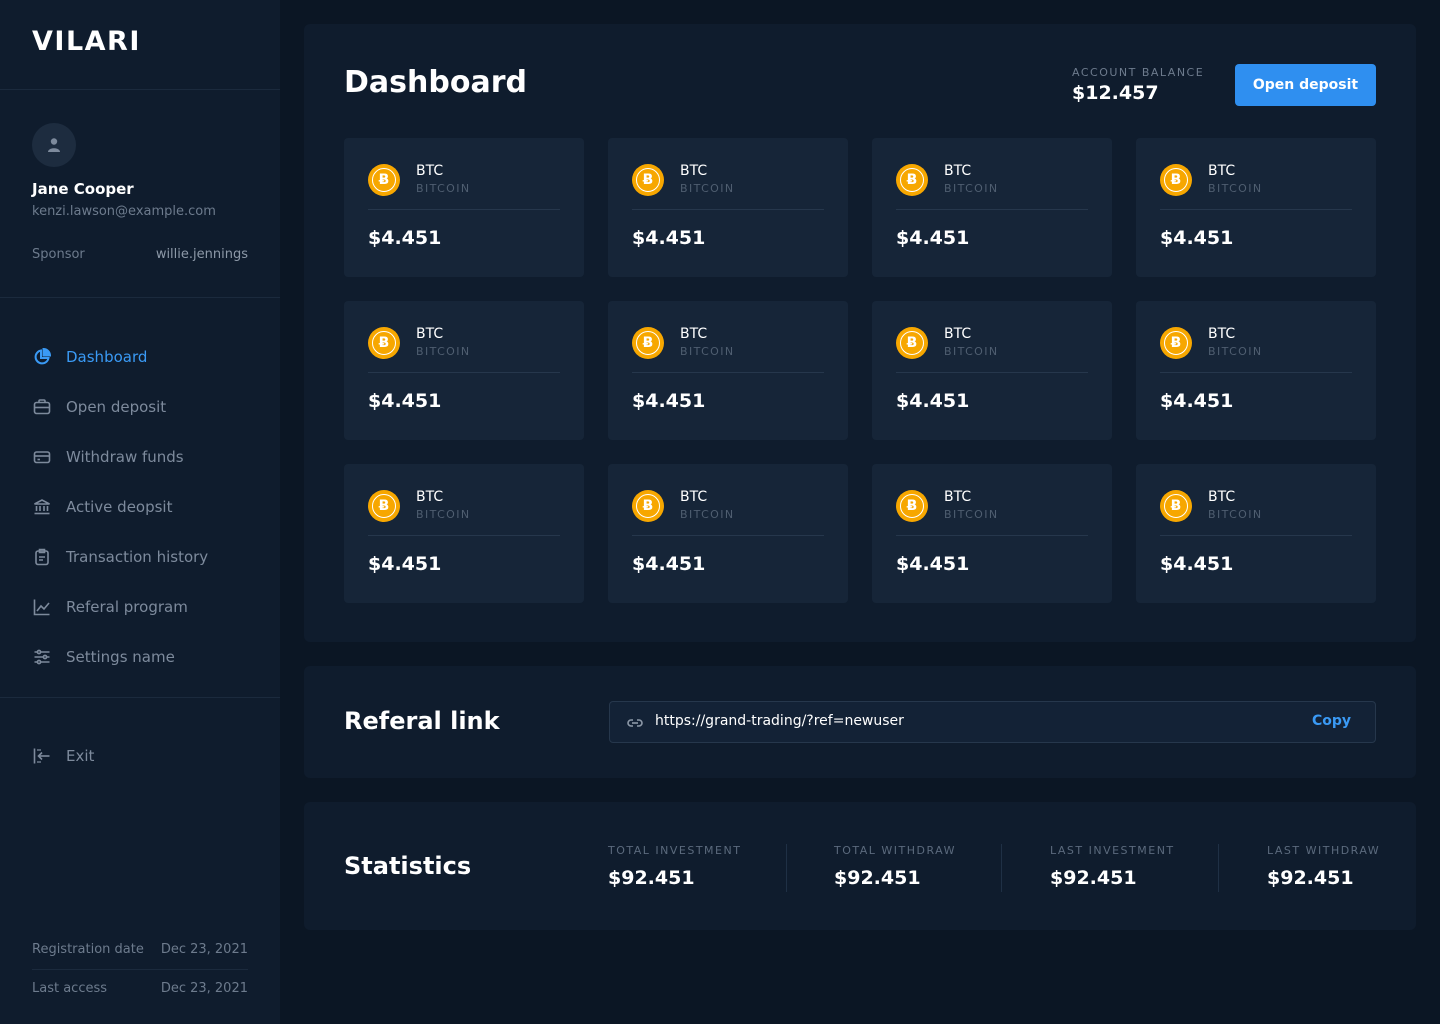  What do you see at coordinates (1112, 866) in the screenshot?
I see `stat-last-investment: LAST INVESTMENT $92.451` at bounding box center [1112, 866].